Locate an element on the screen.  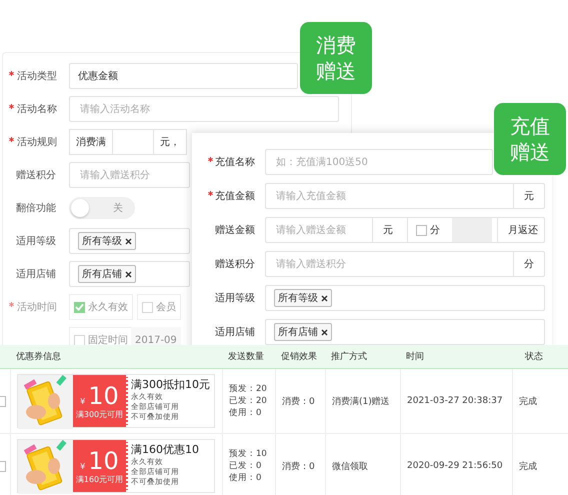
text-field: 请输入赠送积分 分 is located at coordinates (405, 264).